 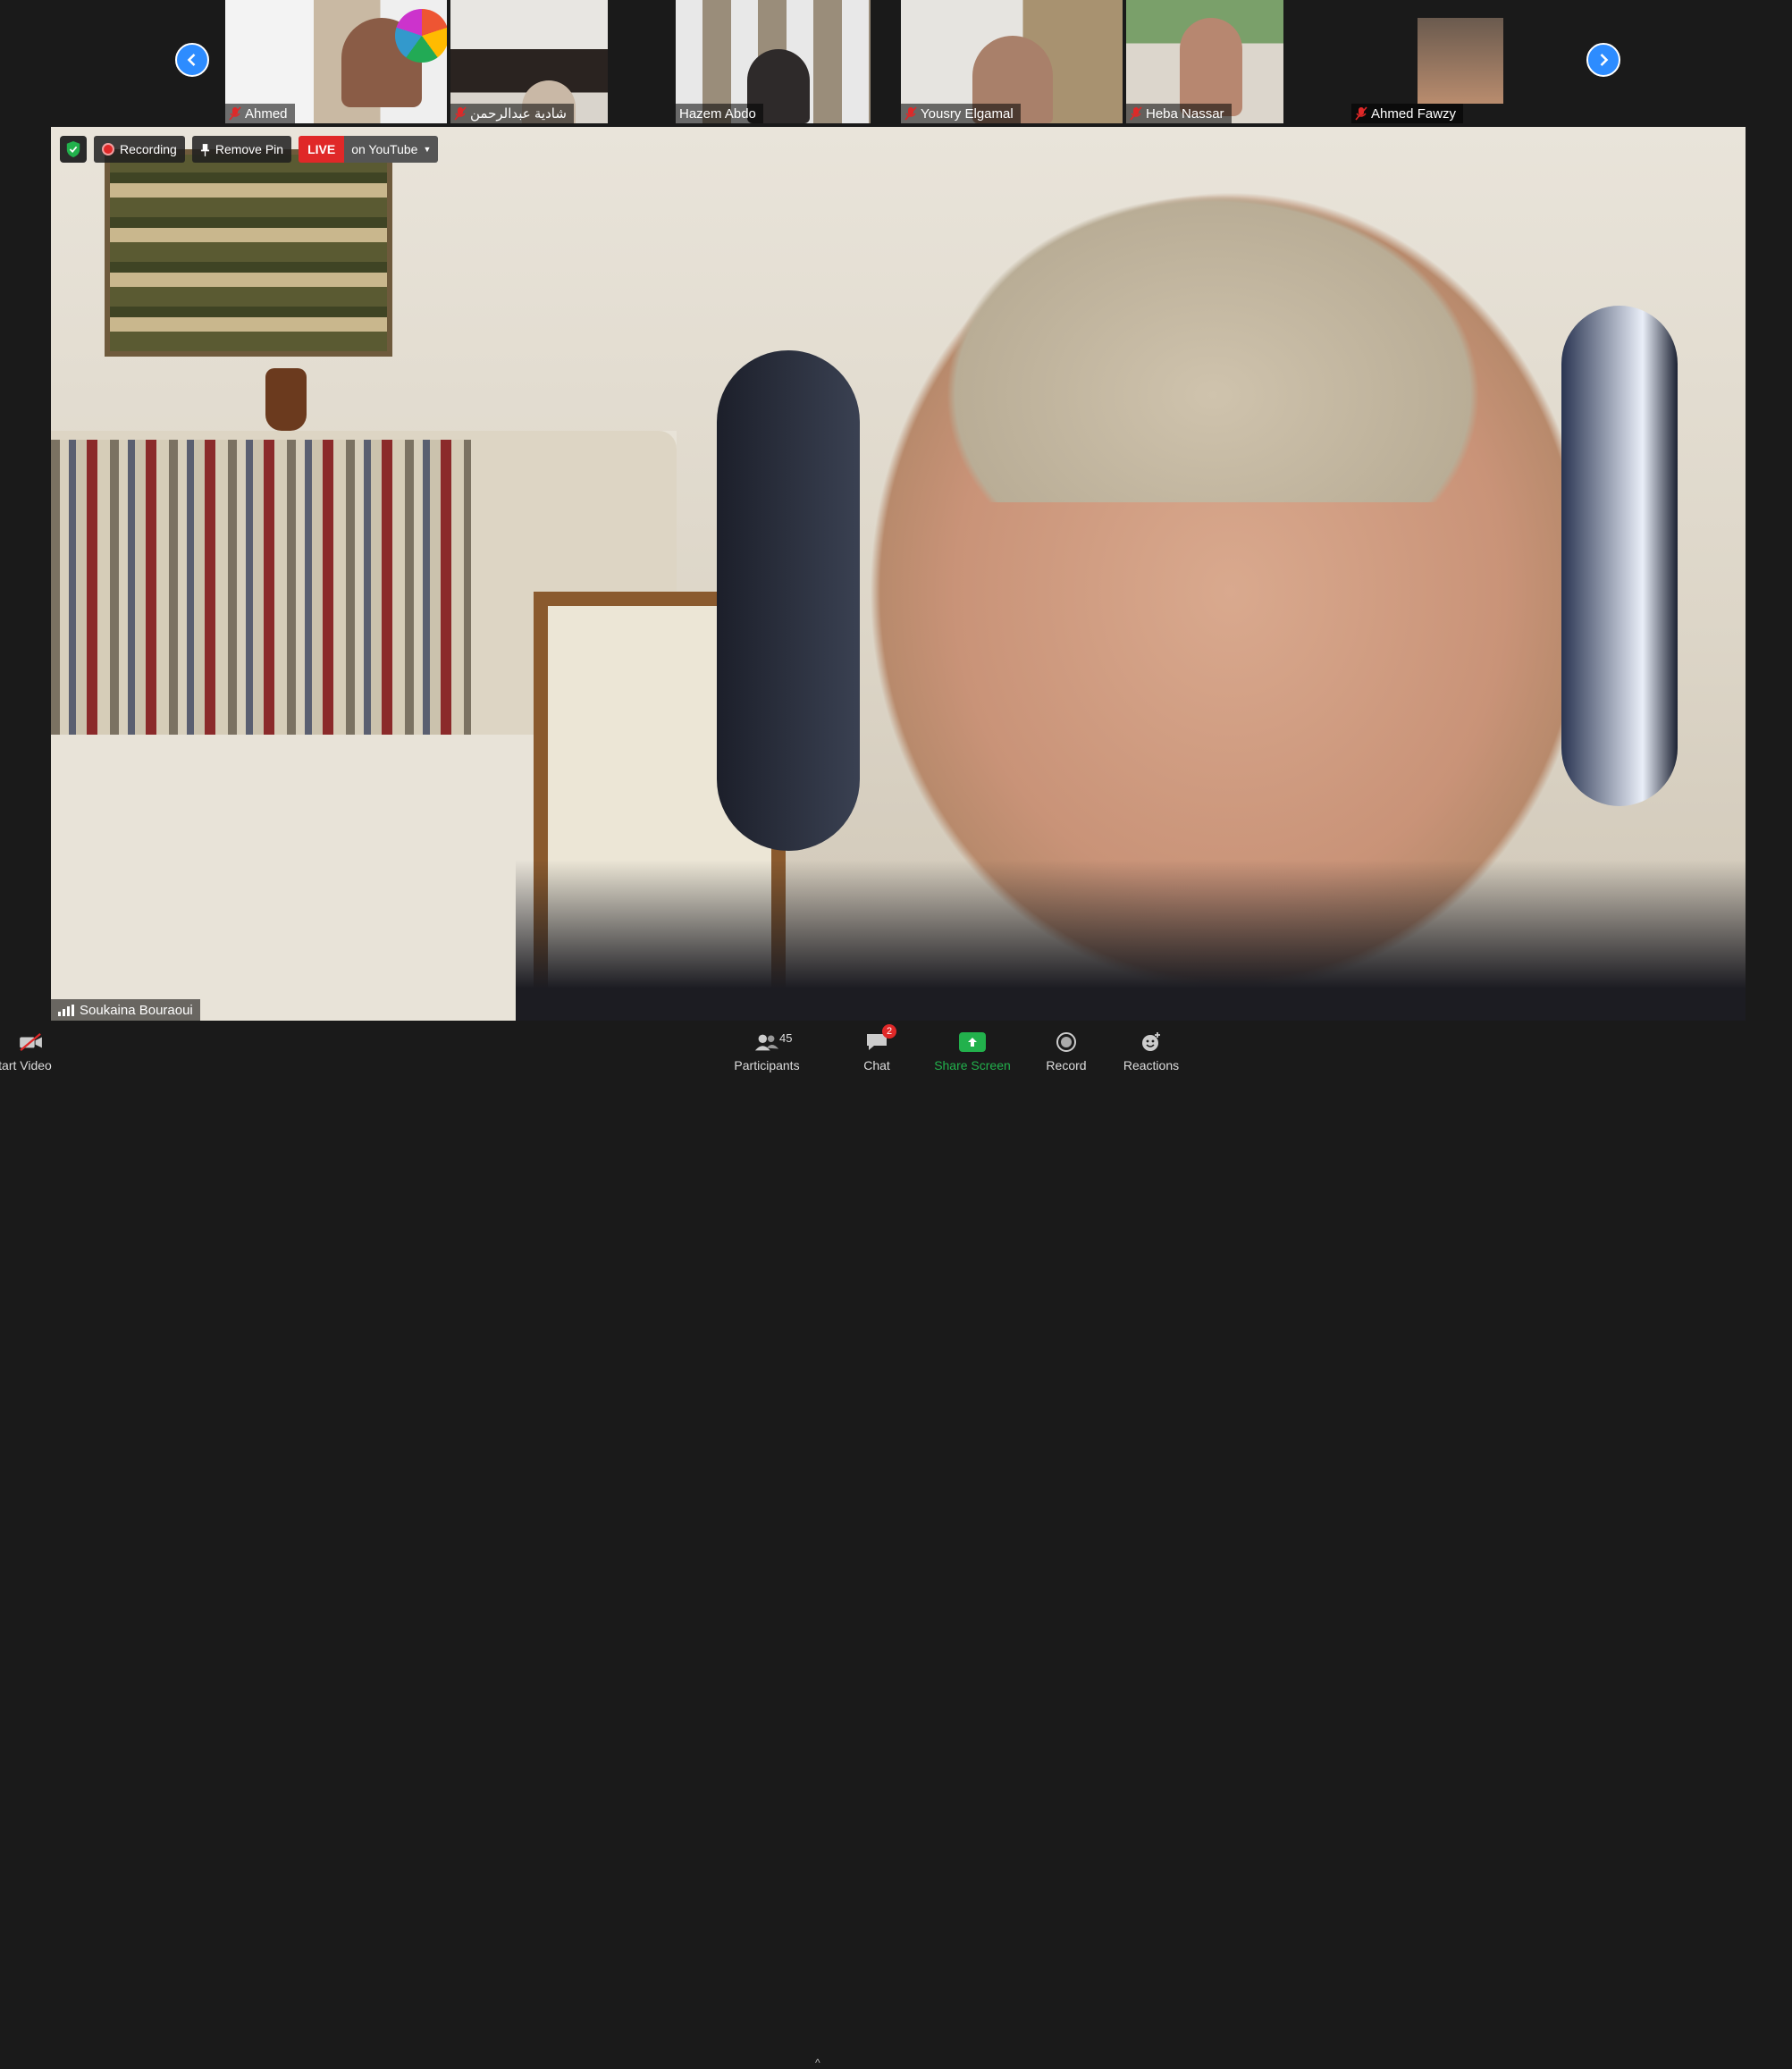 I want to click on participant-name-row: Hazem Abdo, so click(x=720, y=113).